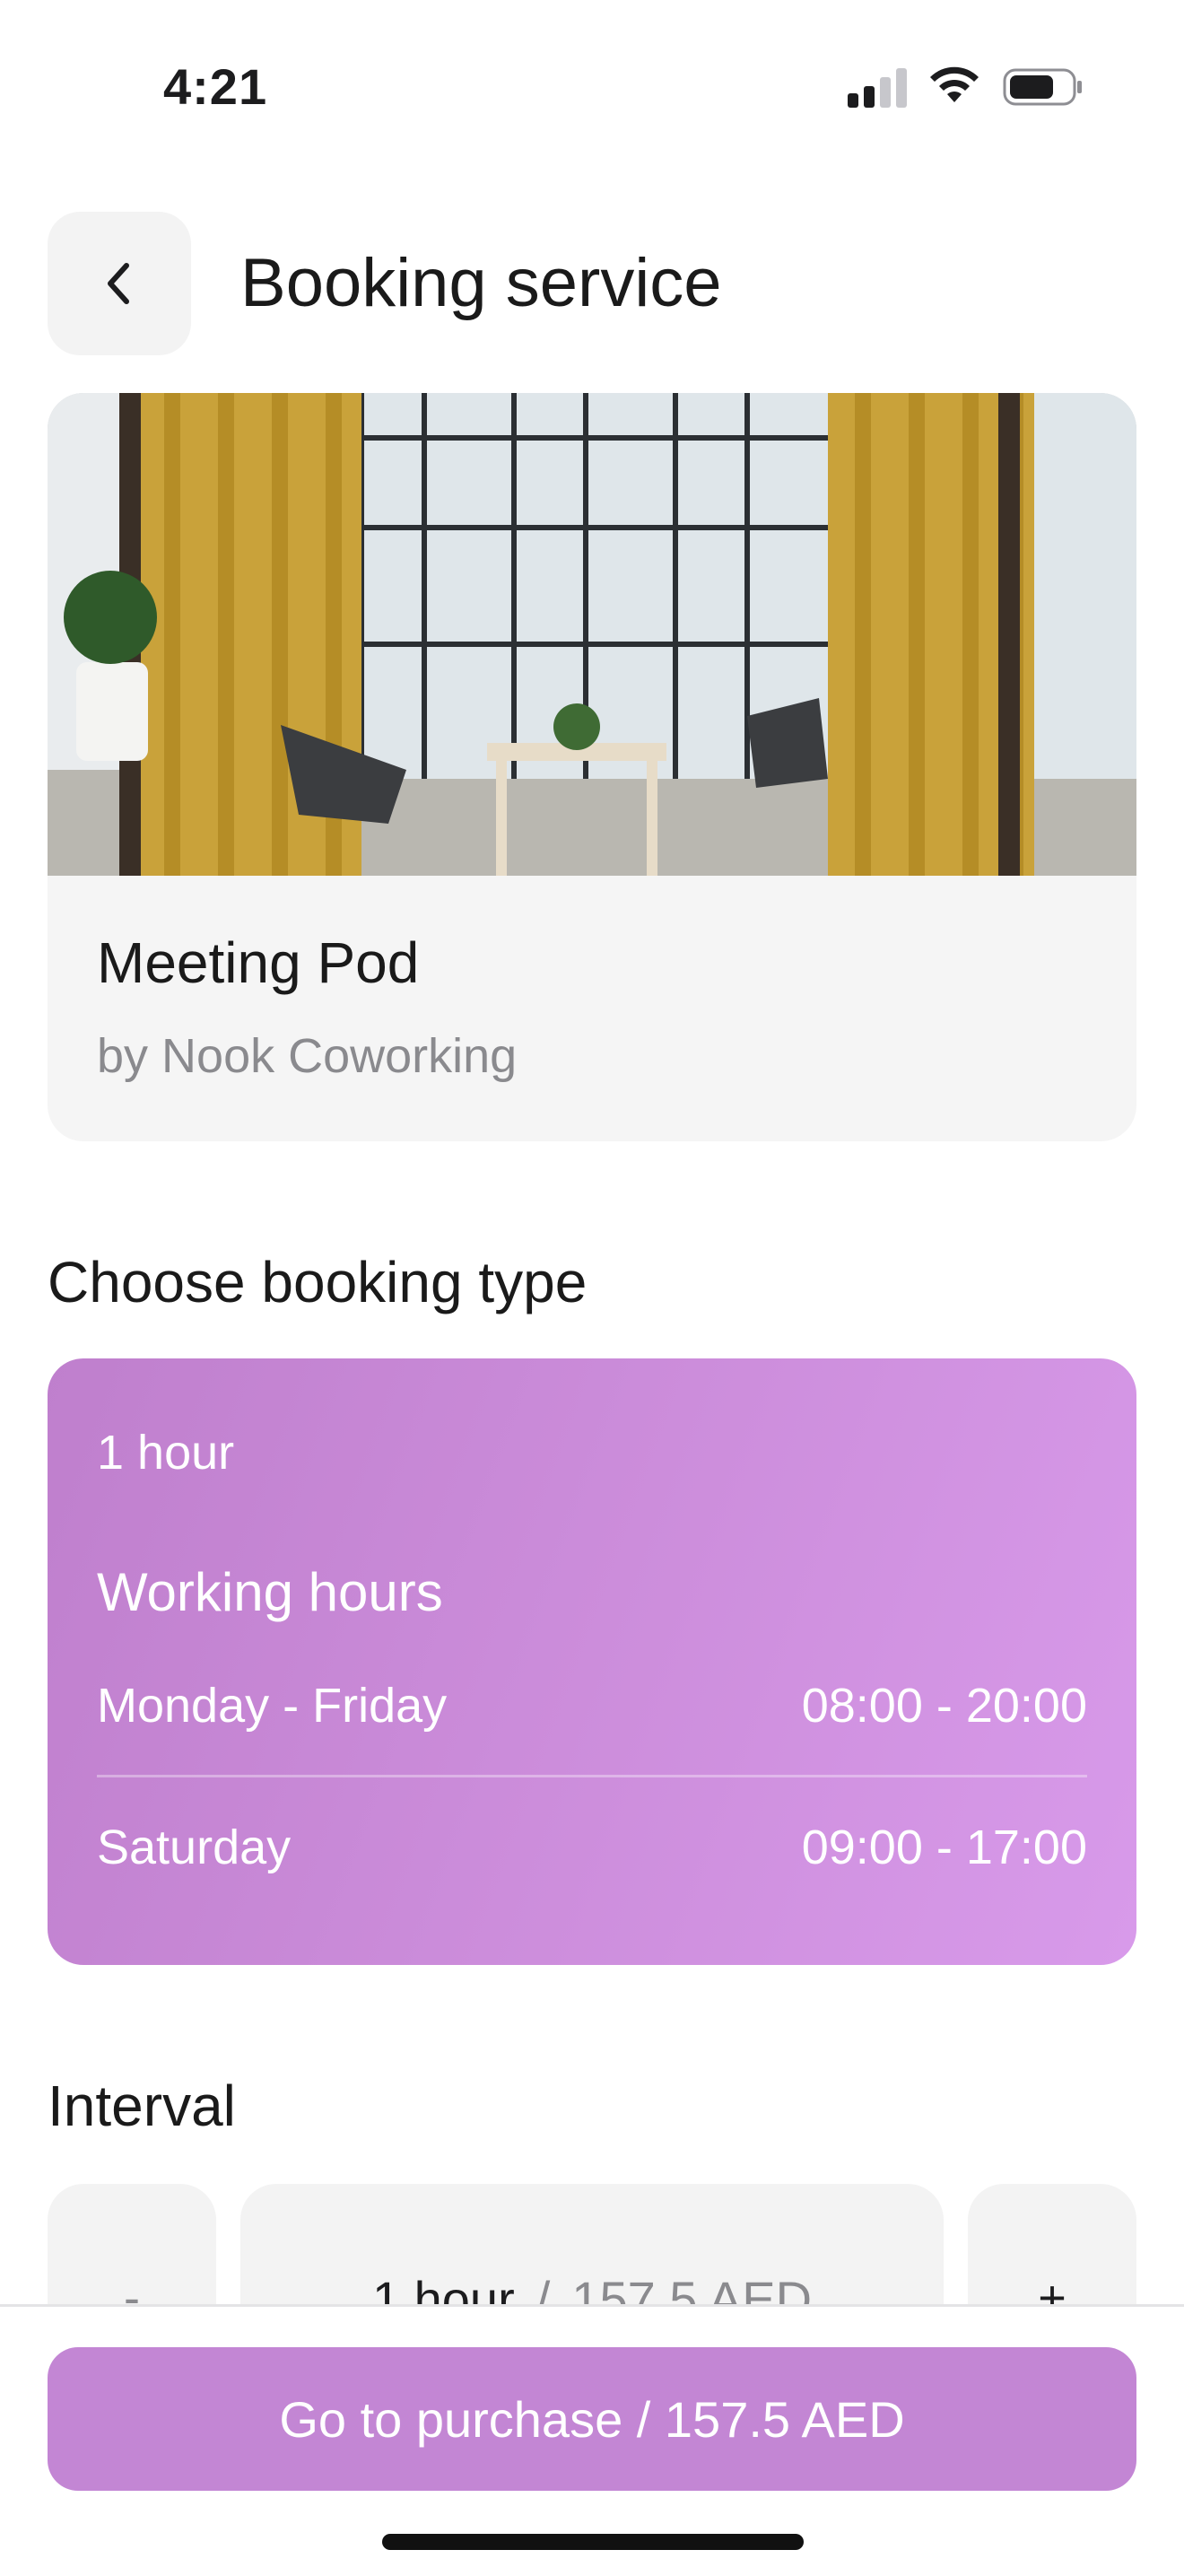  Describe the element at coordinates (944, 1706) in the screenshot. I see `schedule-time: 08:00 - 20:00` at that location.